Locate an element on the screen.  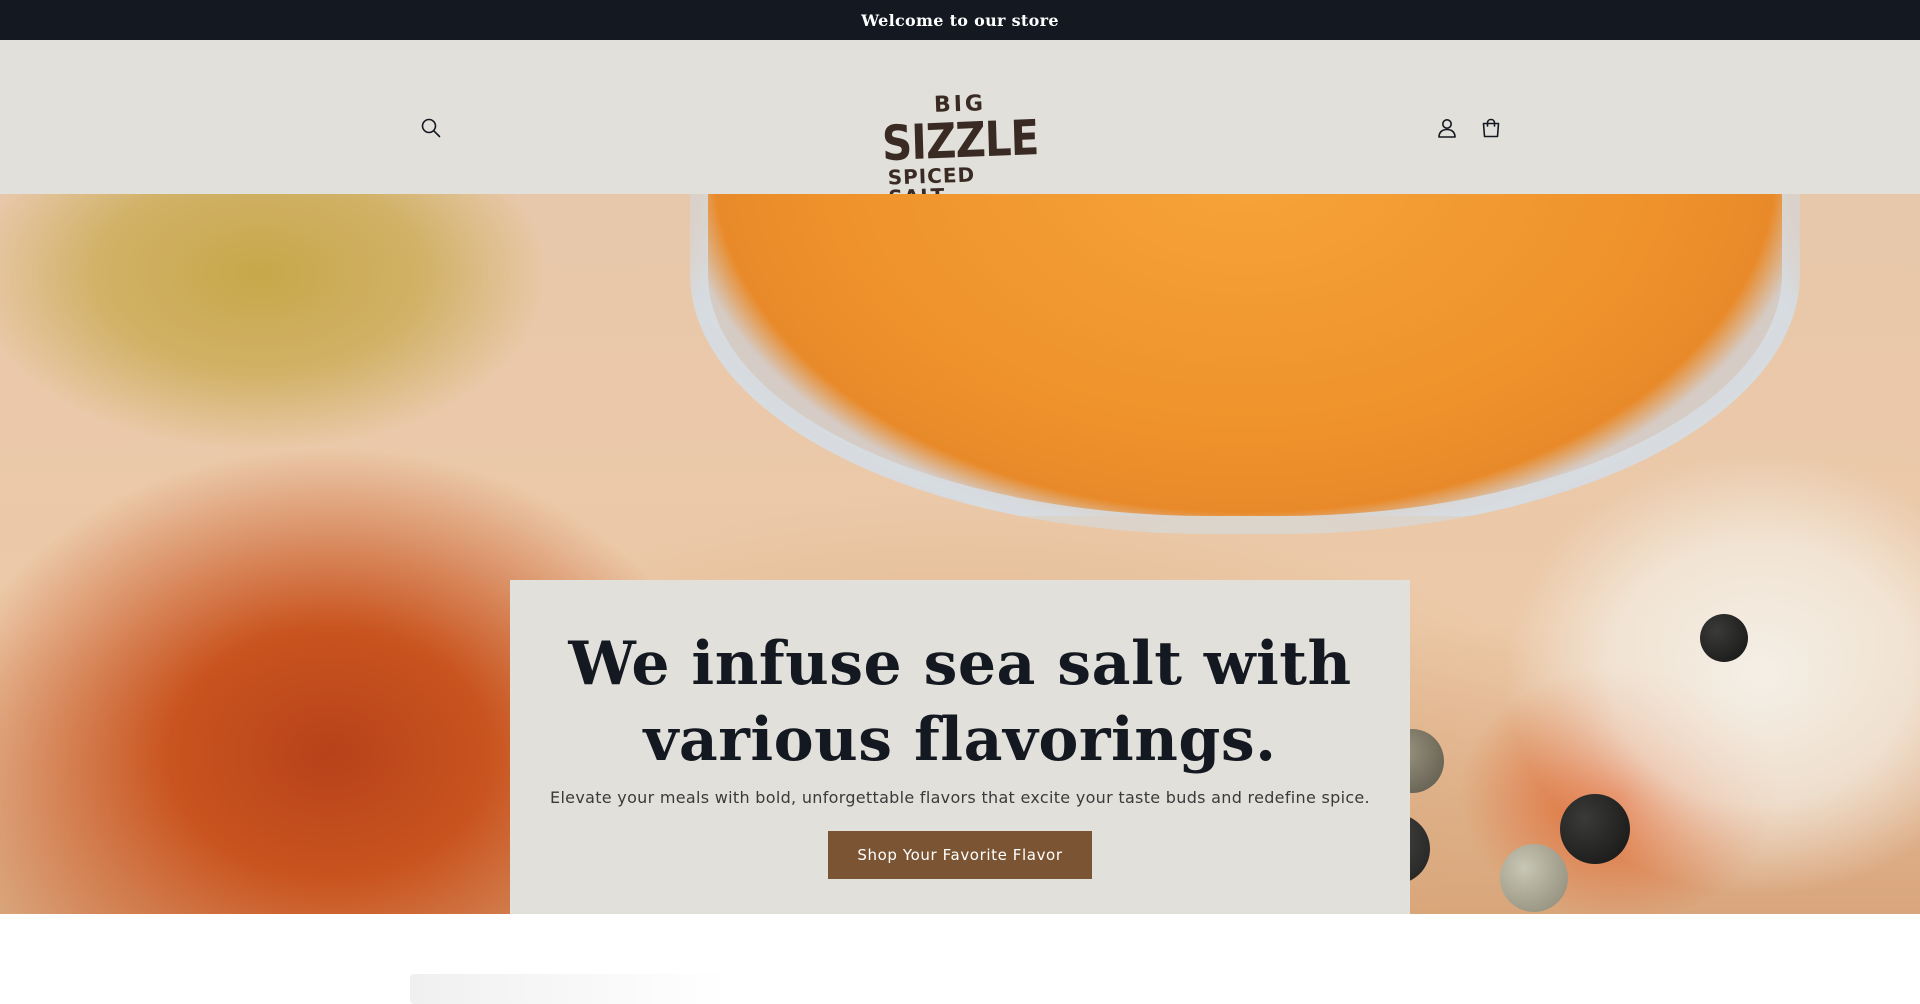
search-button is located at coordinates (431, 128).